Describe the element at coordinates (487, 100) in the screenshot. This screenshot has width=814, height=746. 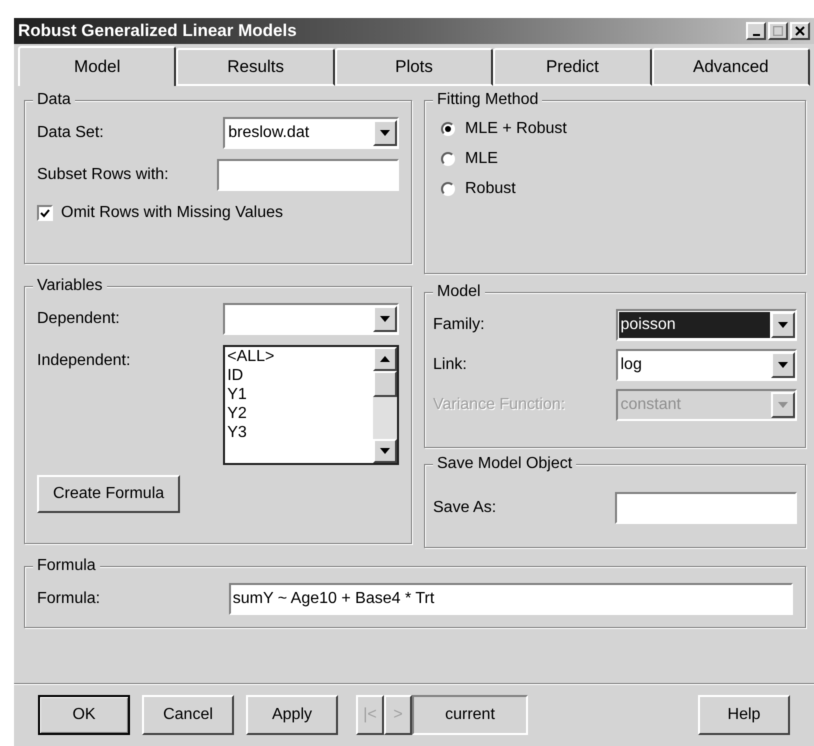
I see `group-title: Fitting Method` at that location.